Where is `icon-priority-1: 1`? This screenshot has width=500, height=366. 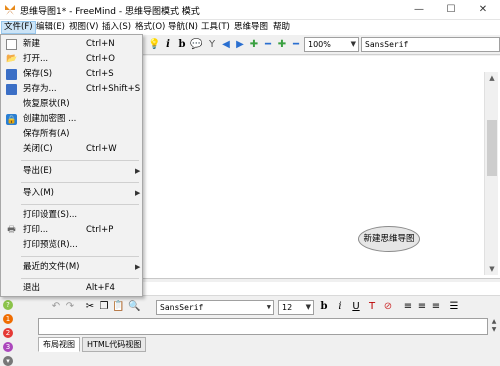
icon-priority-1: 1 is located at coordinates (8, 319).